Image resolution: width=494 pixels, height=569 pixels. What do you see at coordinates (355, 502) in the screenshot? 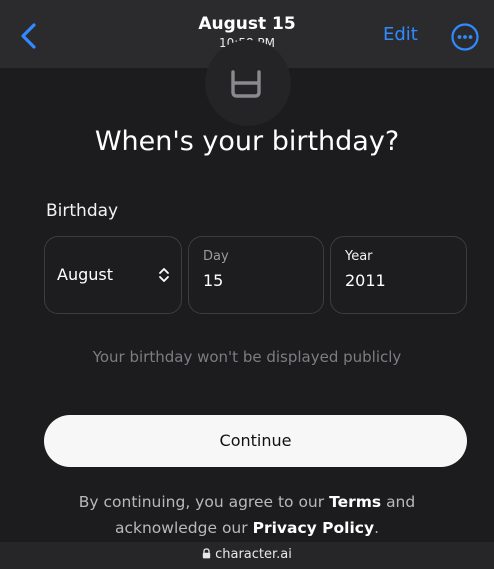
I see `terms-link: Terms` at bounding box center [355, 502].